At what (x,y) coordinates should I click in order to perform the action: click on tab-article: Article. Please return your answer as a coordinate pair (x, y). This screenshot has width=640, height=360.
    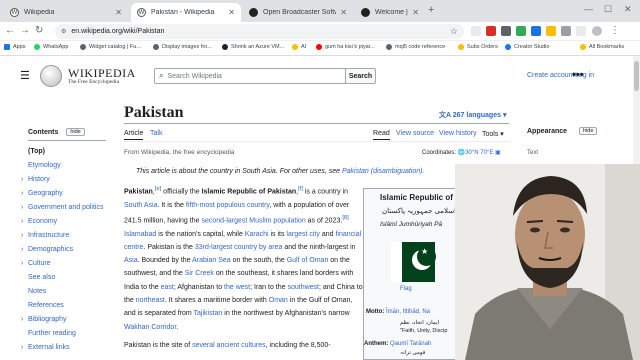
    Looking at the image, I should click on (134, 135).